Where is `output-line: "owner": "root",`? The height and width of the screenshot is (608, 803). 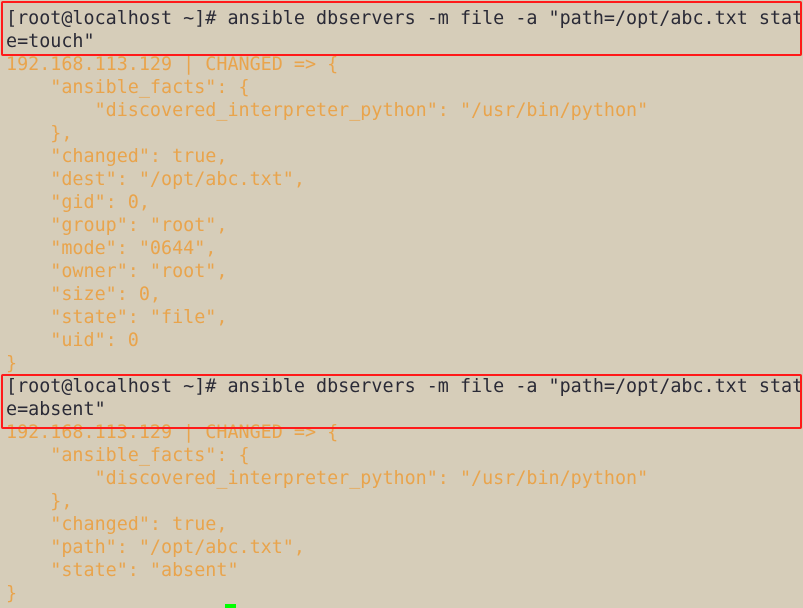
output-line: "owner": "root", is located at coordinates (117, 271).